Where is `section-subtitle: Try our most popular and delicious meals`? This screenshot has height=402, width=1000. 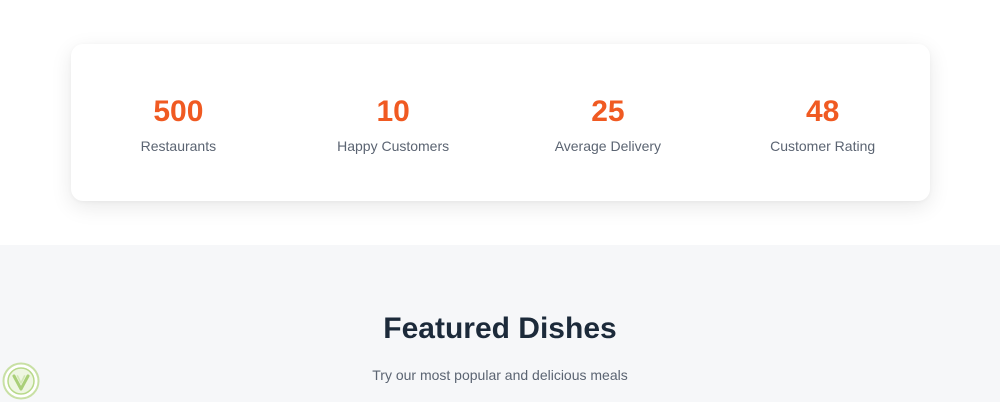
section-subtitle: Try our most popular and delicious meals is located at coordinates (500, 375).